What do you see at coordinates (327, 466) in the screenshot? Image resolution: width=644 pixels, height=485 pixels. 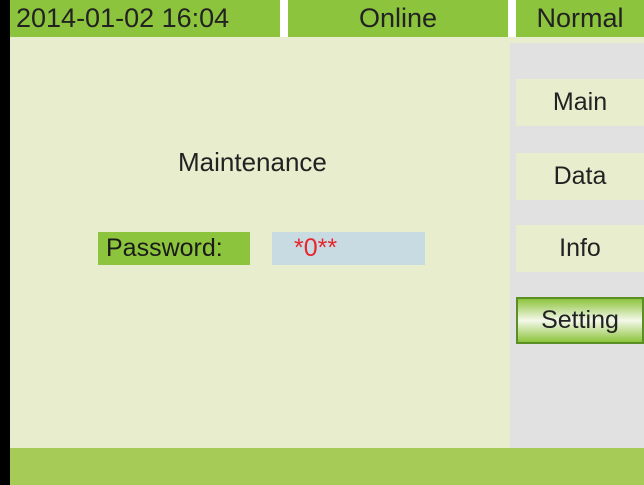 I see `bottom-bar` at bounding box center [327, 466].